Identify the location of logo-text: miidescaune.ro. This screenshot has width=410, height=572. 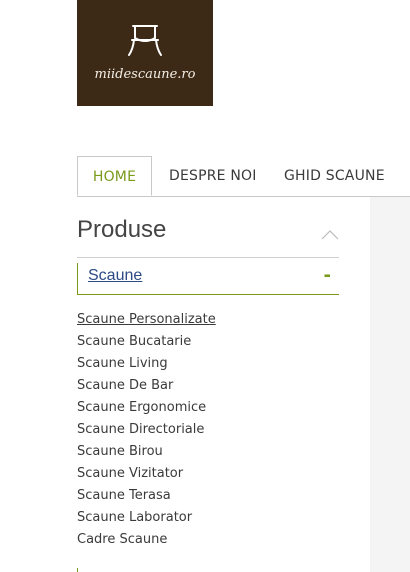
(145, 74).